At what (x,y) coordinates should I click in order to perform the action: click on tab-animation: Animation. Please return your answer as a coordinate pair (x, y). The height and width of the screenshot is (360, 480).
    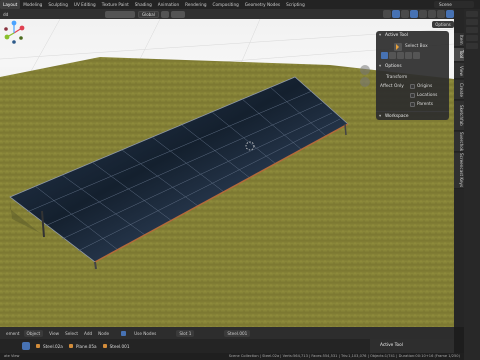
    Looking at the image, I should click on (168, 4).